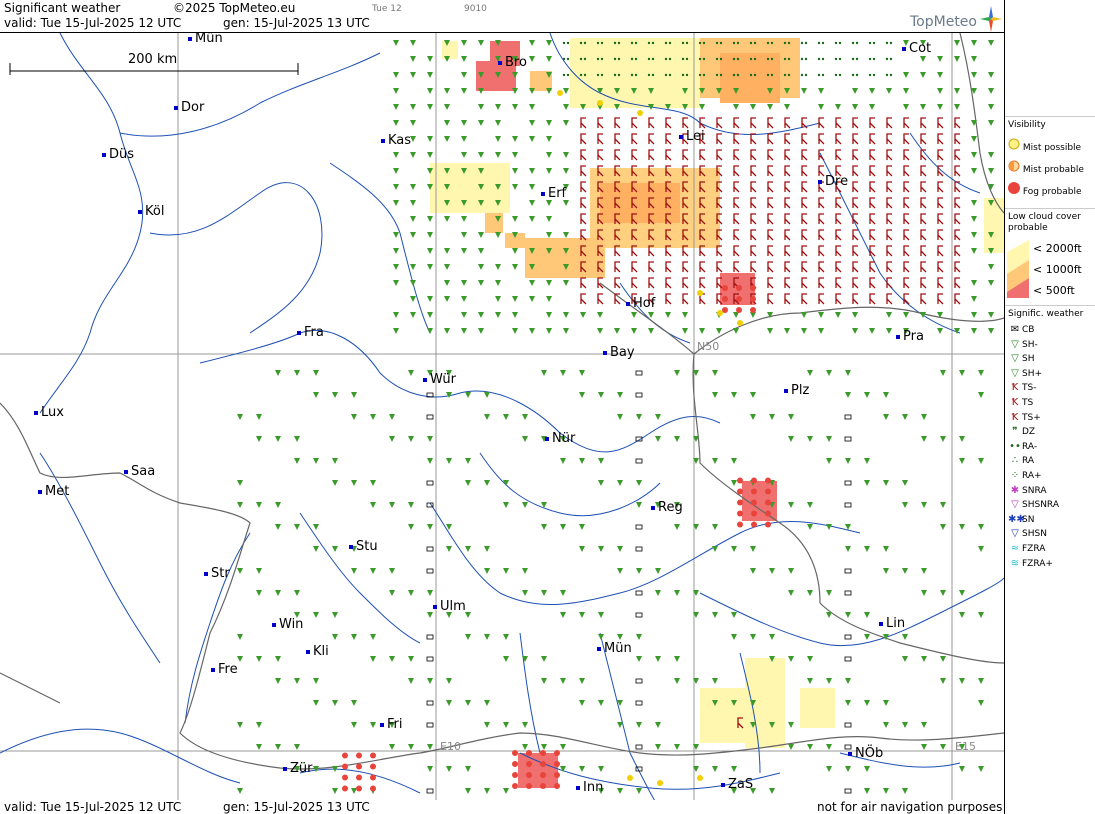 Image resolution: width=1095 pixels, height=814 pixels. Describe the element at coordinates (205, 39) in the screenshot. I see `city-muenster: Mün` at that location.